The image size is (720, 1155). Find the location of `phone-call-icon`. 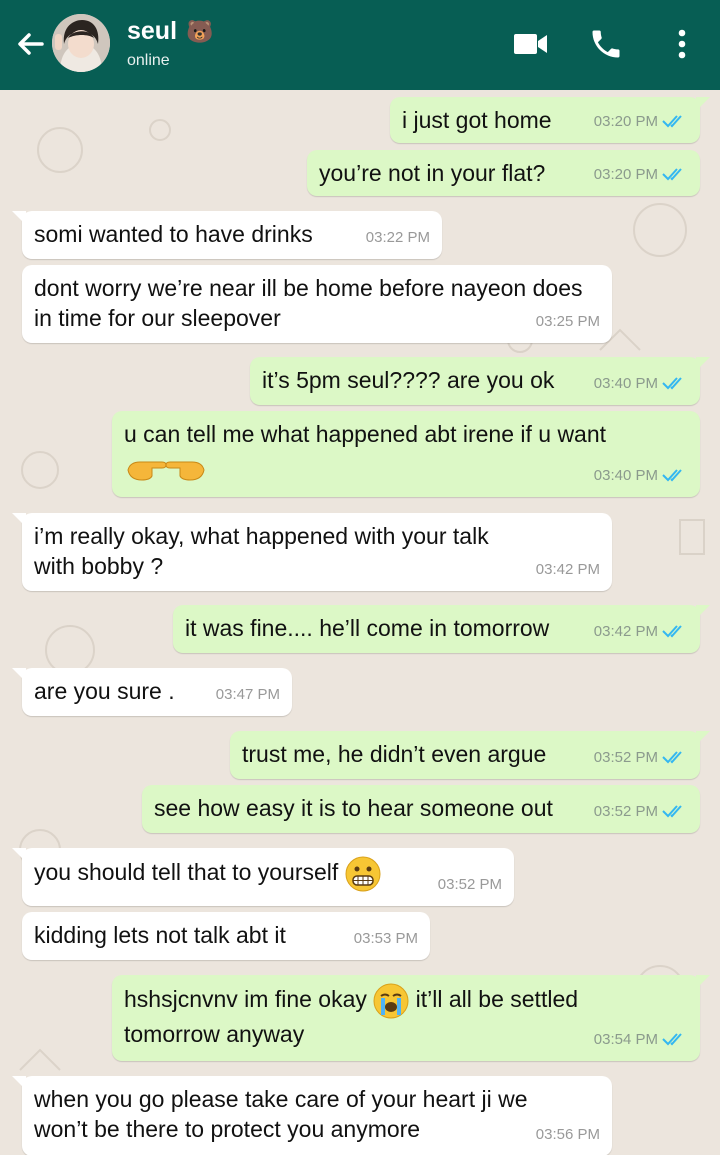

phone-call-icon is located at coordinates (606, 44).